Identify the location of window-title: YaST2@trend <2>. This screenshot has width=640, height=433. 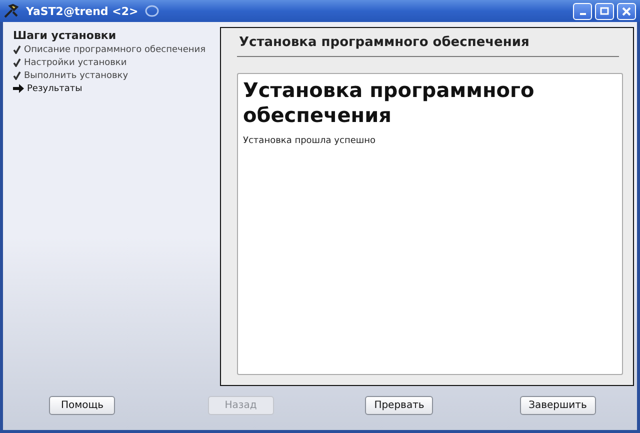
(82, 11).